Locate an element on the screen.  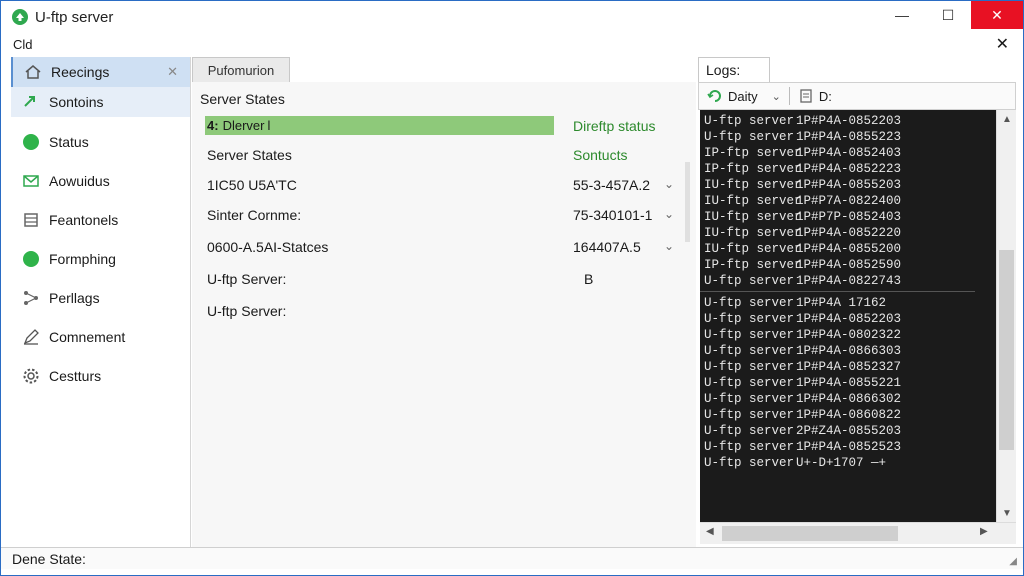
scroll-up-icon: ▲ is located at coordinates (1007, 119).